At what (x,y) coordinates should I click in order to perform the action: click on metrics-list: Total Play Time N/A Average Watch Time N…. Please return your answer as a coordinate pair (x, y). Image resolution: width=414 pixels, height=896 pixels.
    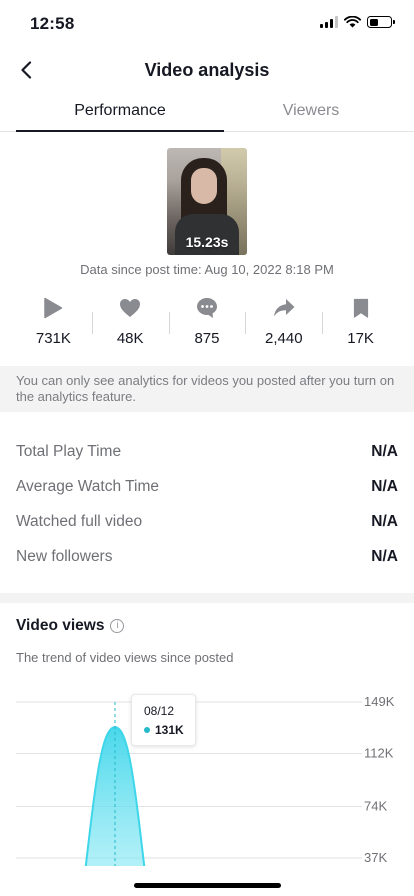
    Looking at the image, I should click on (207, 504).